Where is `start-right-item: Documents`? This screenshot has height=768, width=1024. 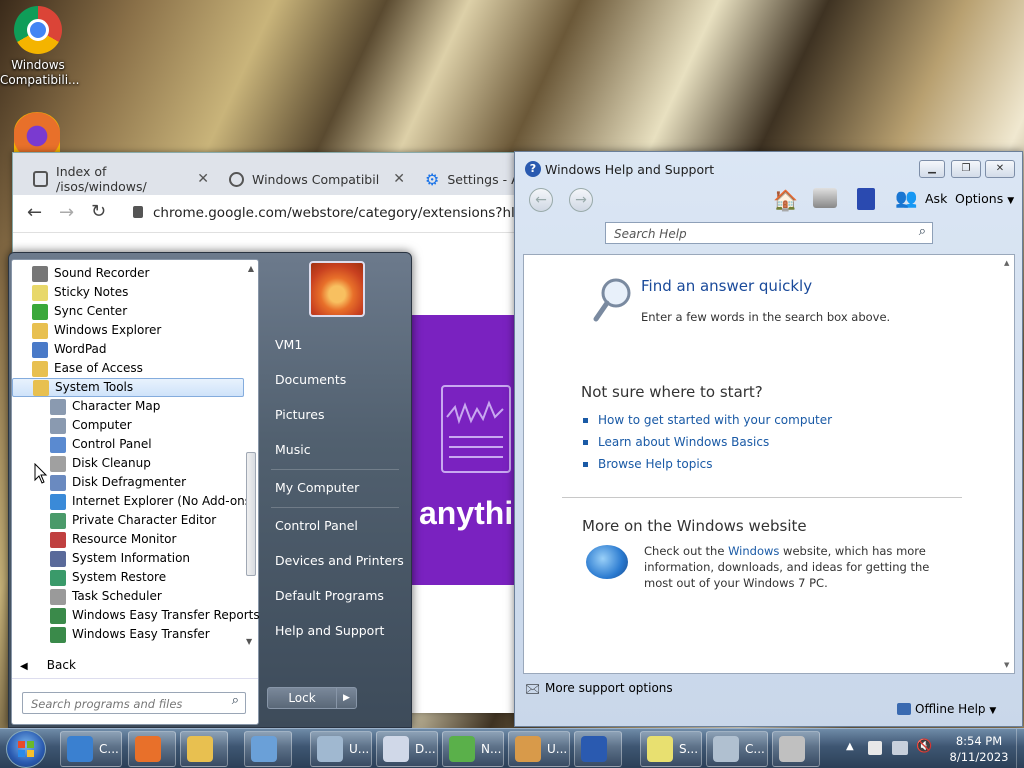
start-right-item: Documents is located at coordinates (310, 379).